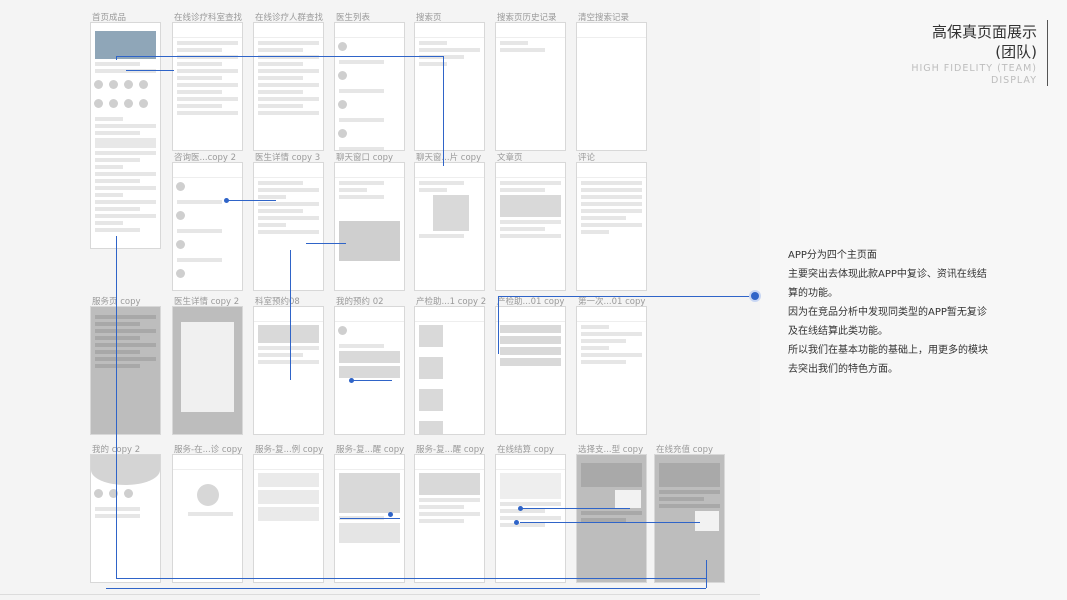  Describe the element at coordinates (125, 518) in the screenshot. I see `screen-mine` at that location.